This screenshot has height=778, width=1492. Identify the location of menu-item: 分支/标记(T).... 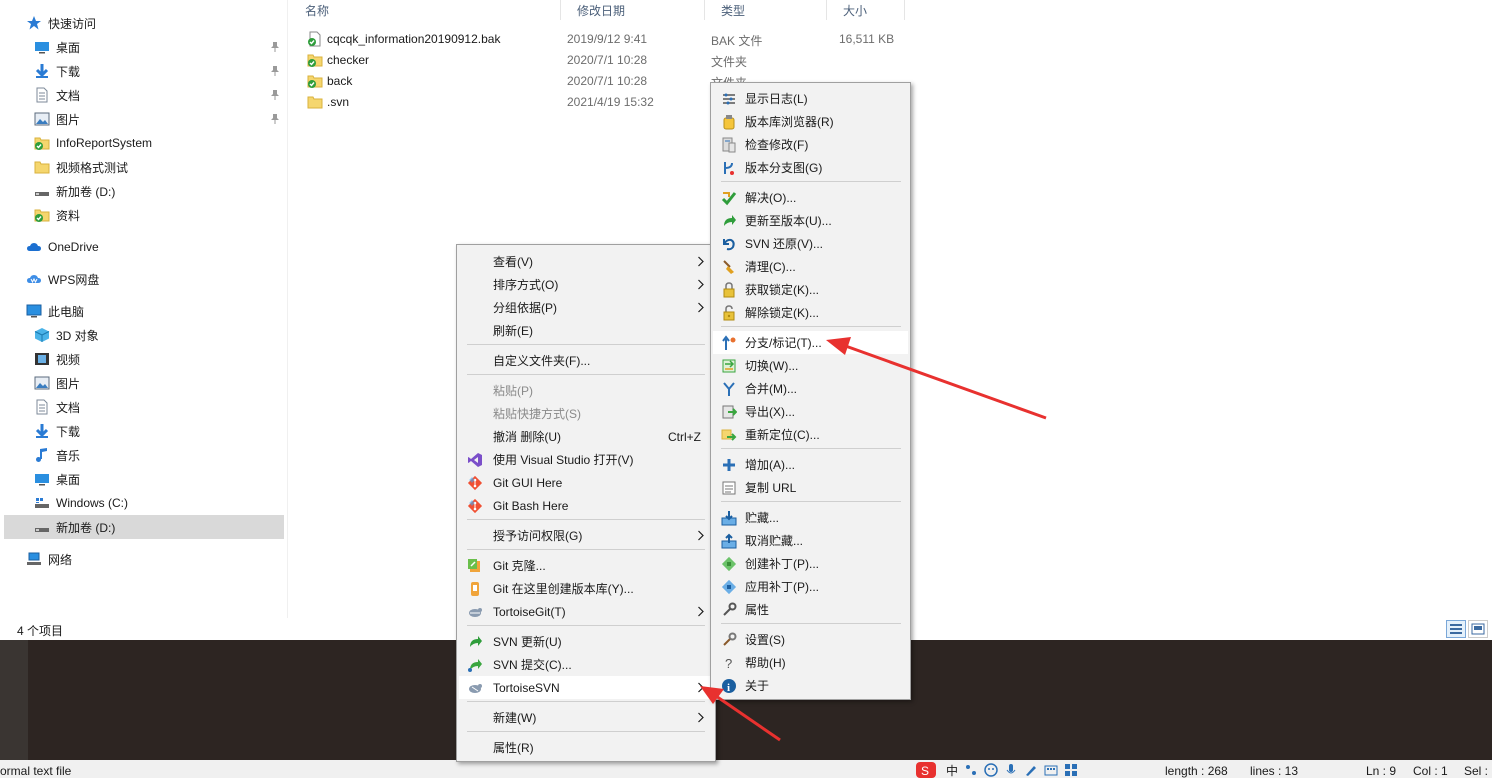
(810, 342).